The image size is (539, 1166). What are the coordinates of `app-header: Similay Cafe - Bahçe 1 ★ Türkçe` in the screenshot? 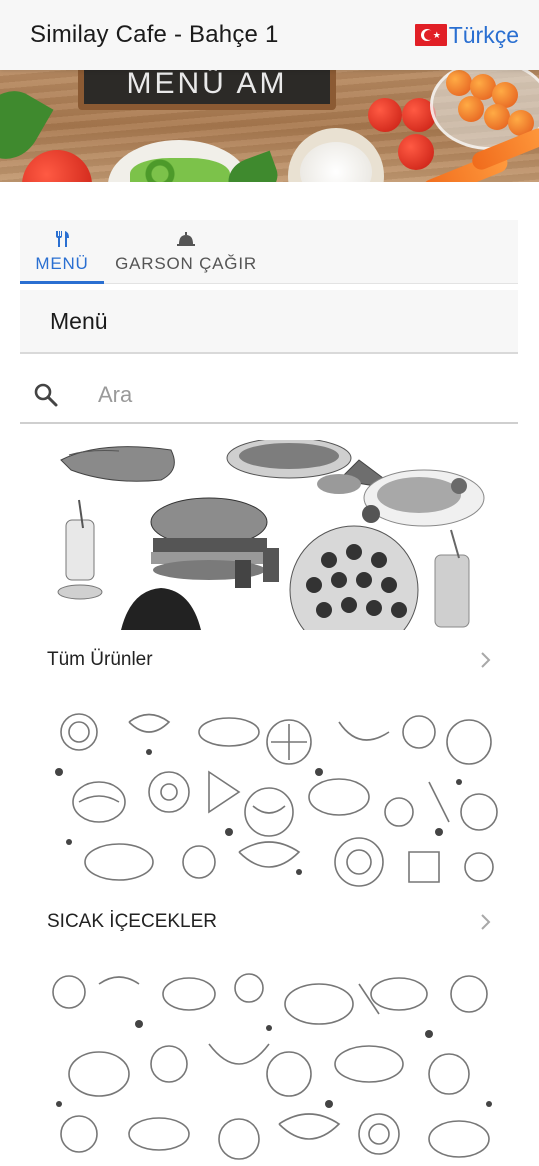 It's located at (269, 35).